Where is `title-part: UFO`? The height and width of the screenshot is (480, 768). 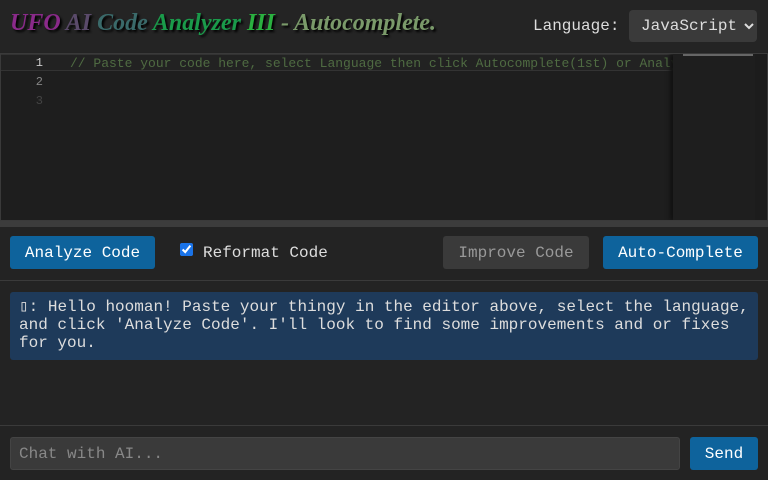 title-part: UFO is located at coordinates (38, 23).